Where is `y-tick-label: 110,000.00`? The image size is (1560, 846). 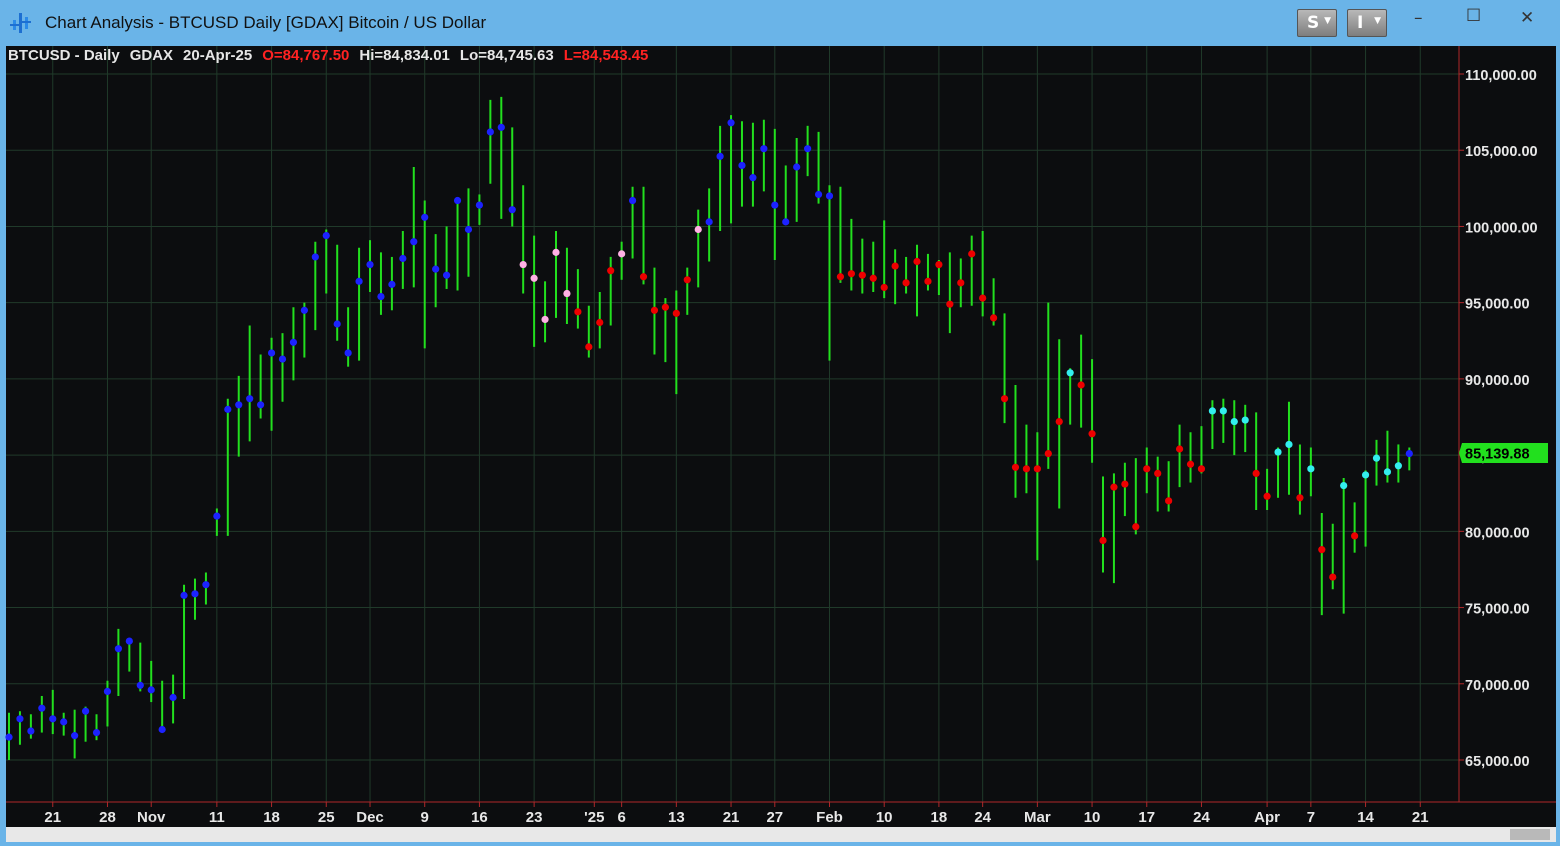
y-tick-label: 110,000.00 is located at coordinates (1501, 76).